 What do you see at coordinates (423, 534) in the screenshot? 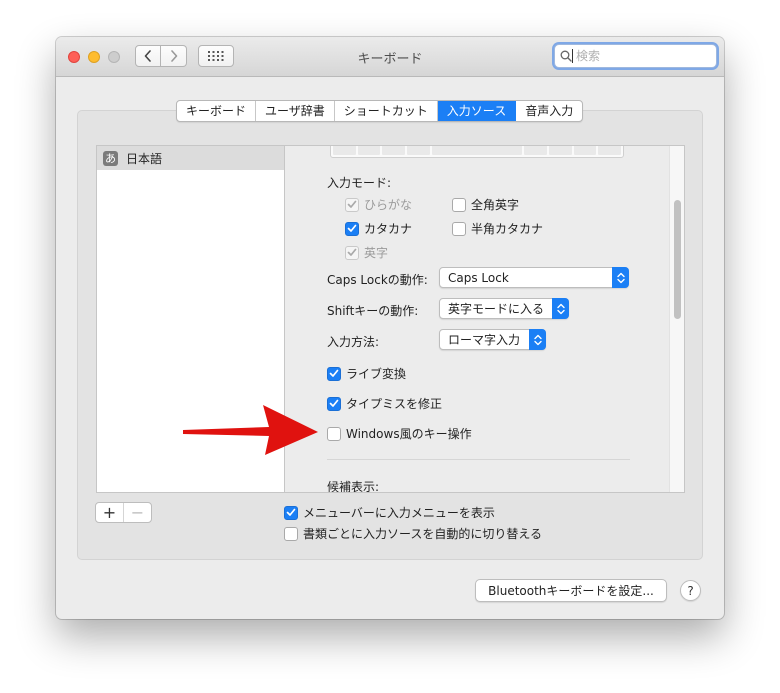
I see `checkbox-label: 書類ごとに入力ソースを自動的に切り替える` at bounding box center [423, 534].